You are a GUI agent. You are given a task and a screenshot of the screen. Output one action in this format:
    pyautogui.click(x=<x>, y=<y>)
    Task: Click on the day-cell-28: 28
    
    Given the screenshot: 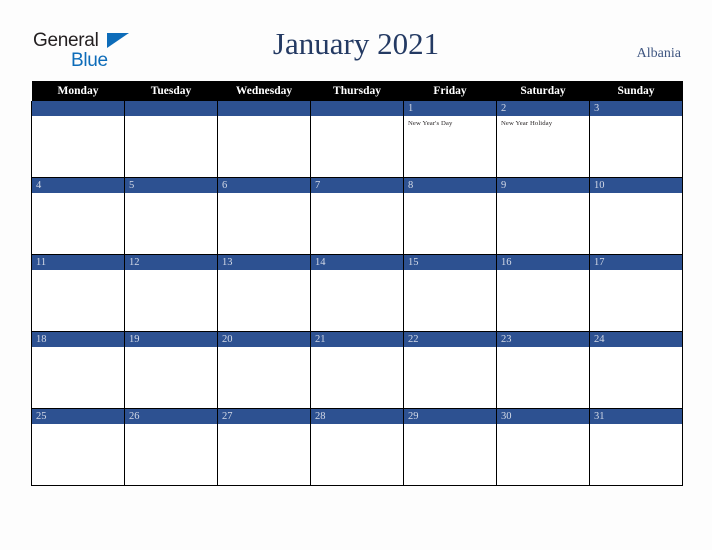 What is the action you would take?
    pyautogui.click(x=357, y=447)
    